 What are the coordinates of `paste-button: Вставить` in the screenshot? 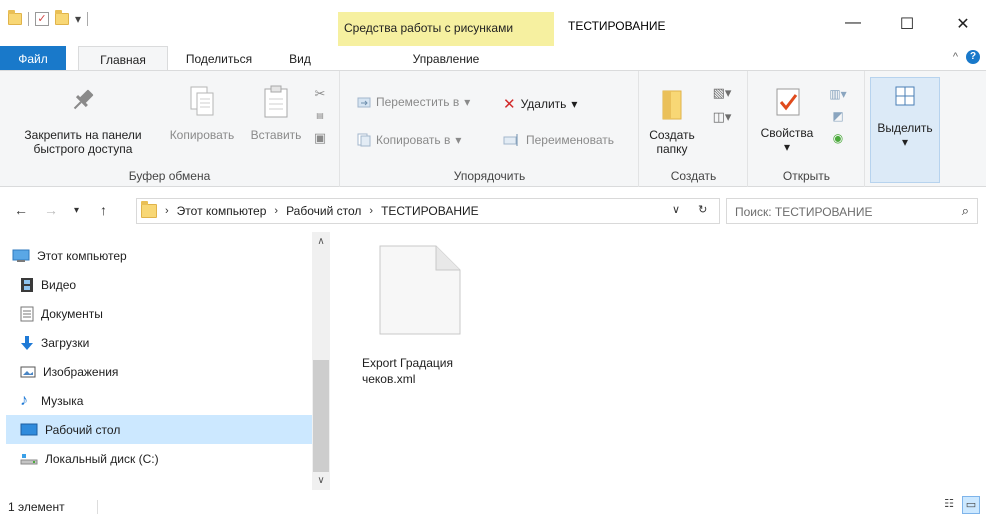 It's located at (276, 113).